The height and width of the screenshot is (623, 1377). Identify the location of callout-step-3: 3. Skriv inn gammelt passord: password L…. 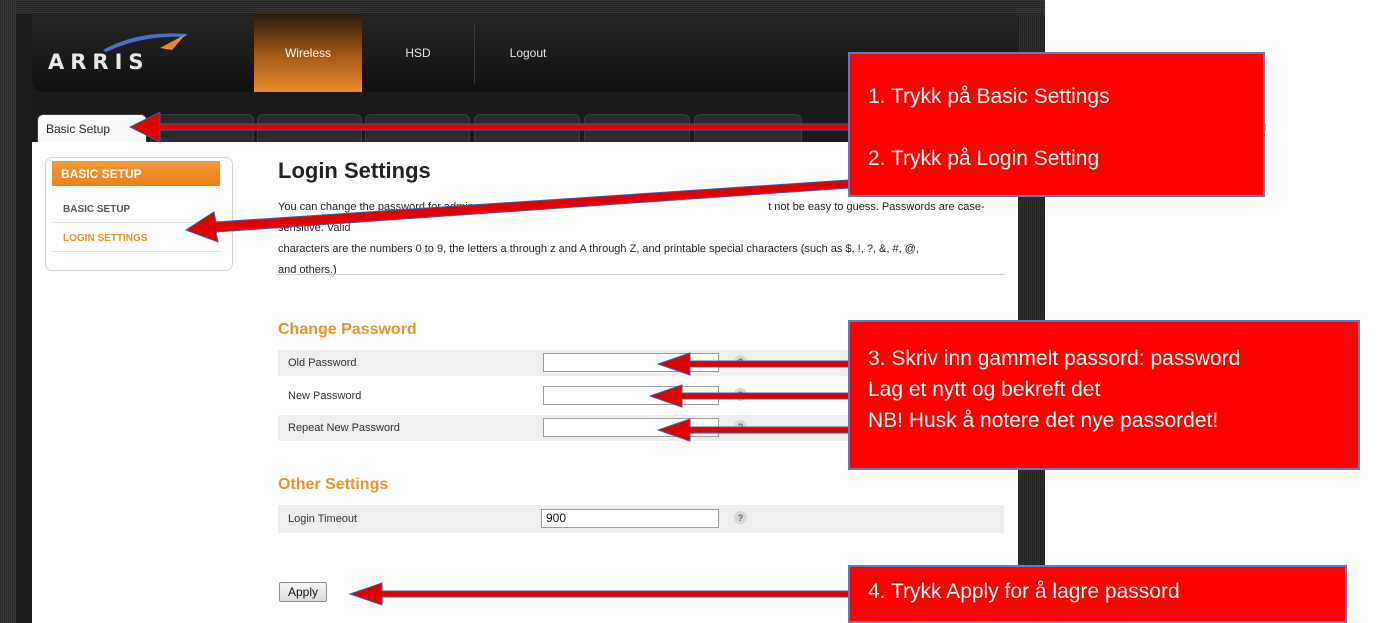
(1104, 395).